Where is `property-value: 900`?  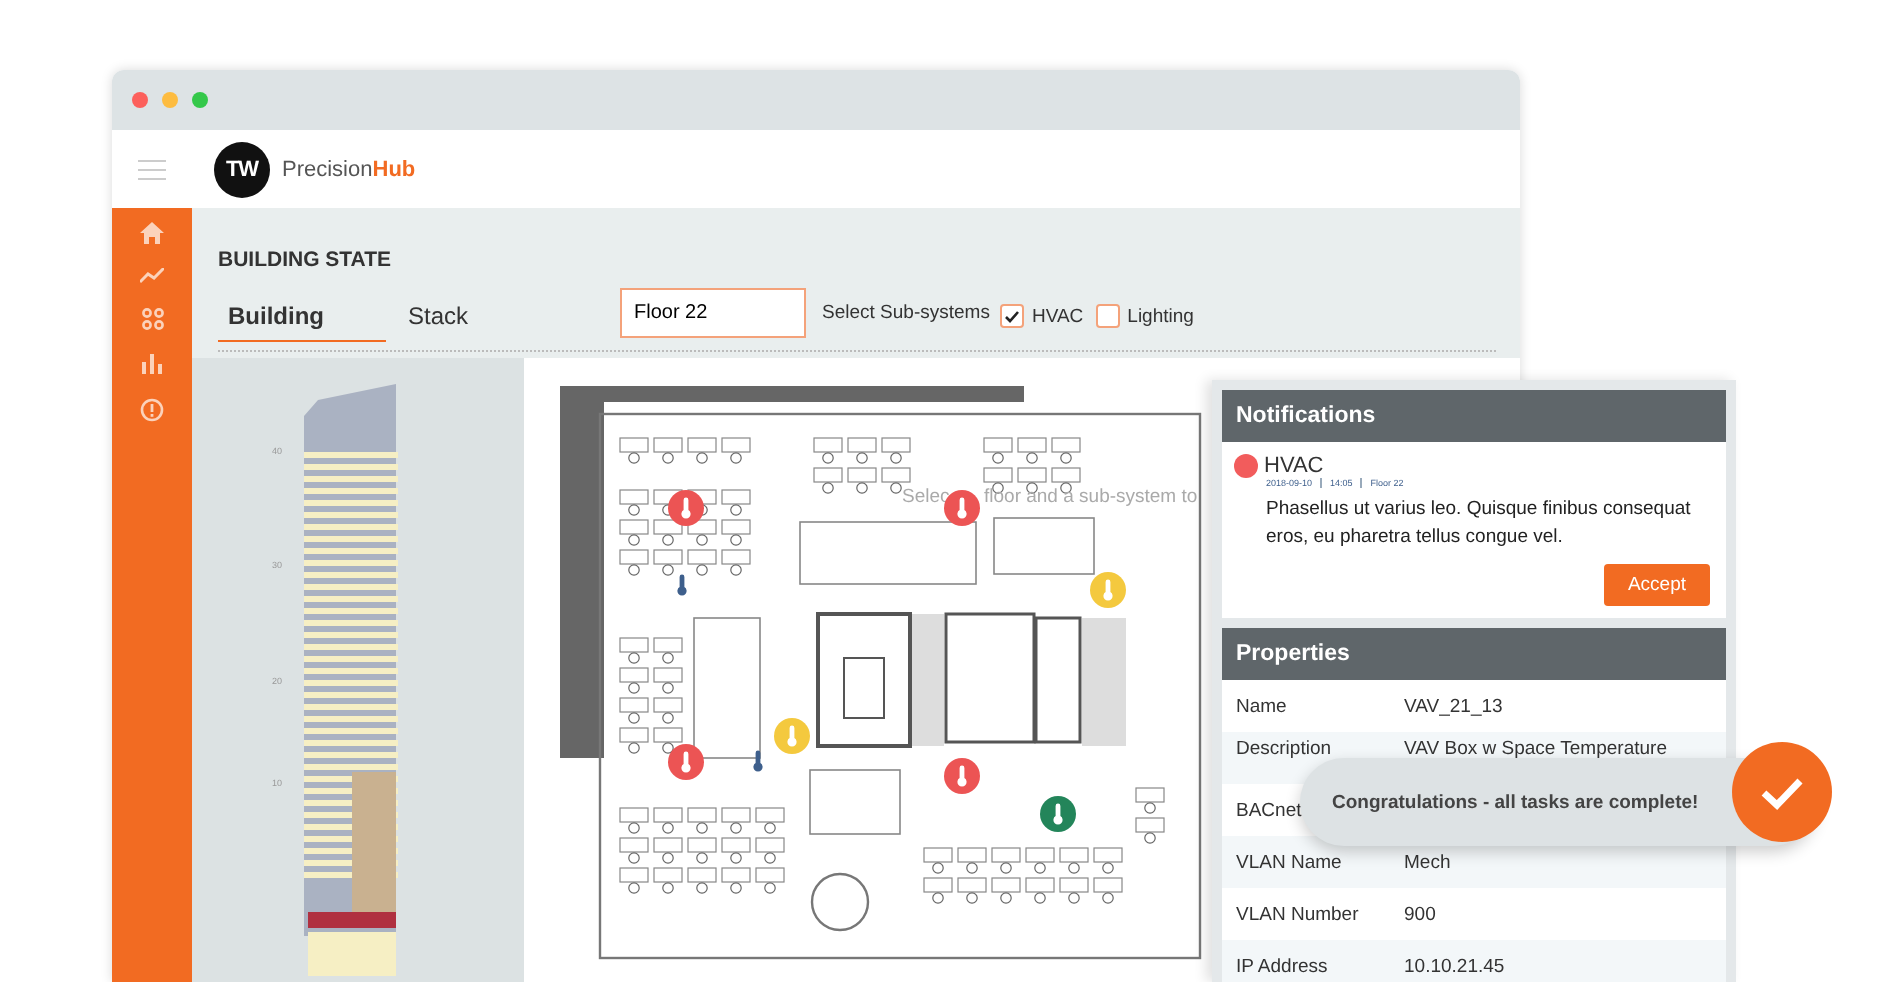
property-value: 900 is located at coordinates (1420, 914).